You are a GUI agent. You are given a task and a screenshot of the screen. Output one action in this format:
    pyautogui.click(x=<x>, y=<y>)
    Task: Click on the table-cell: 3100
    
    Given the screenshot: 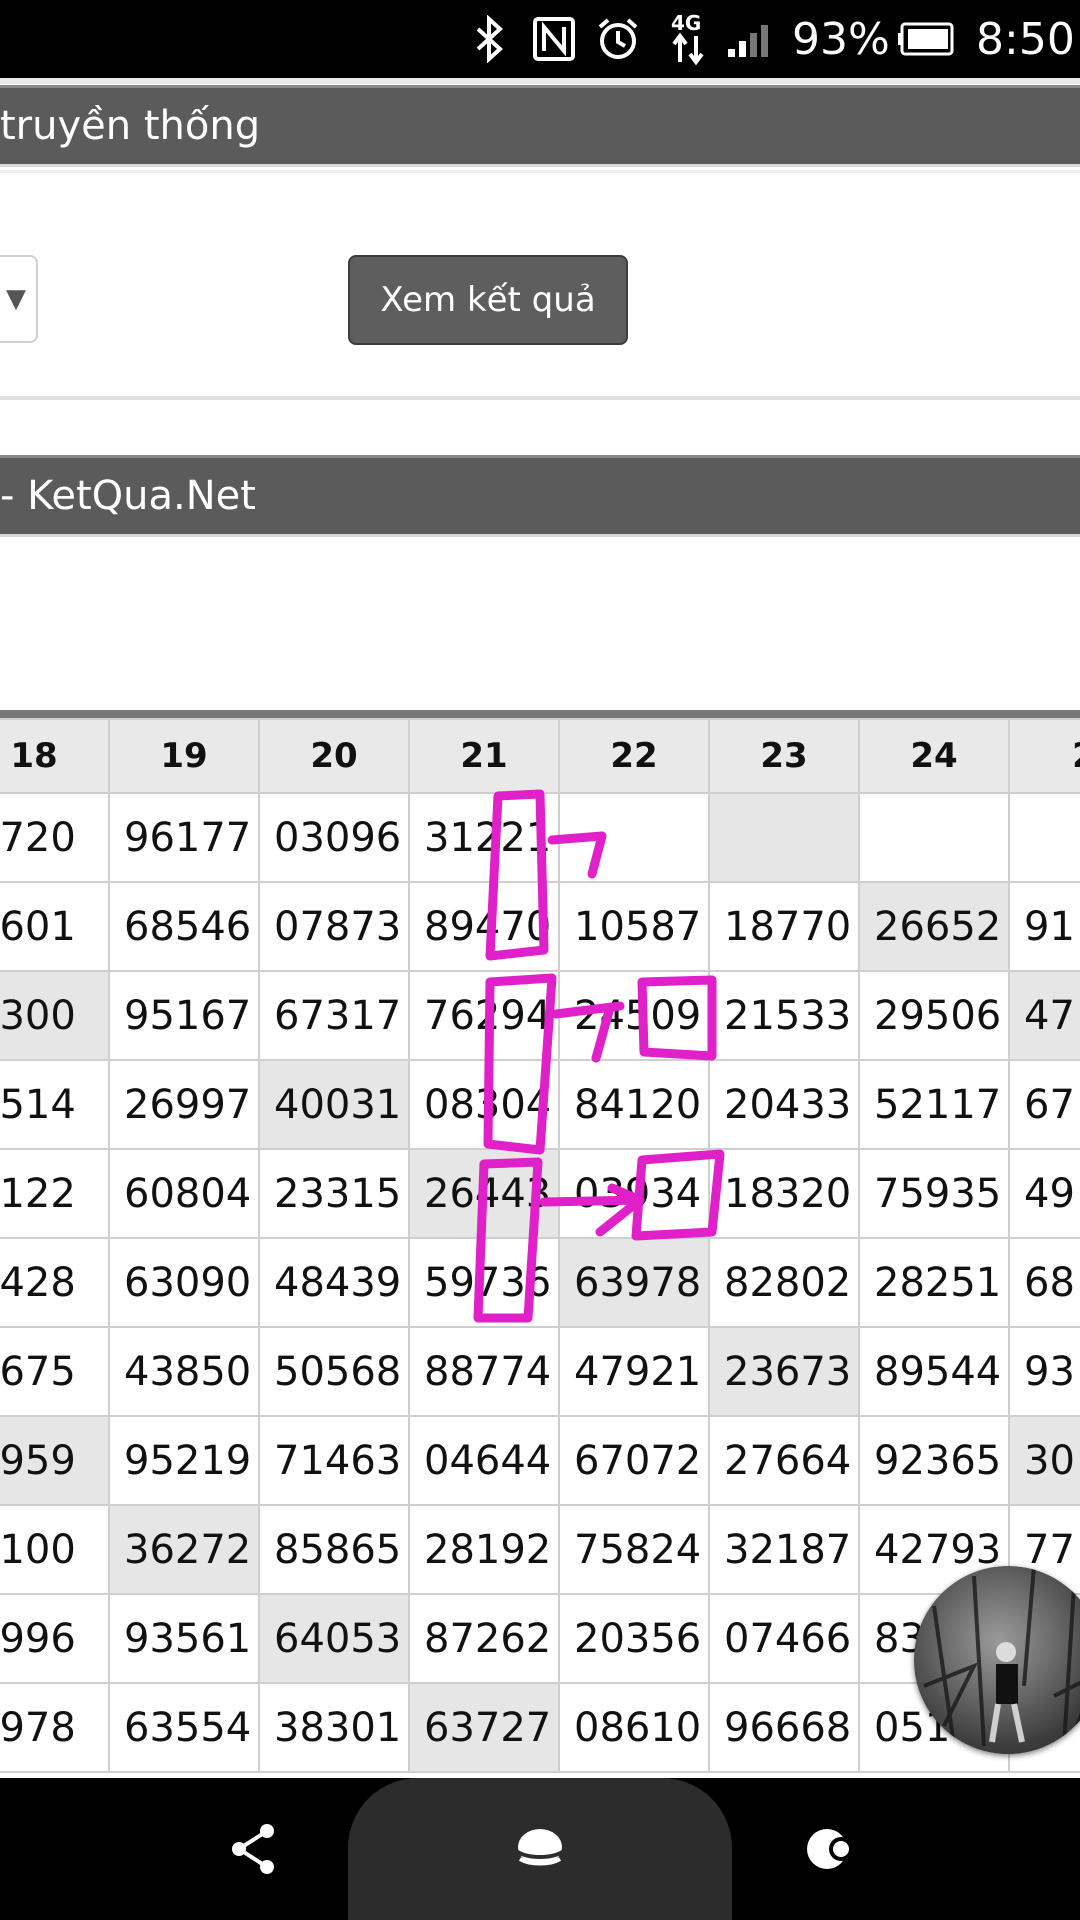 What is the action you would take?
    pyautogui.click(x=55, y=1549)
    